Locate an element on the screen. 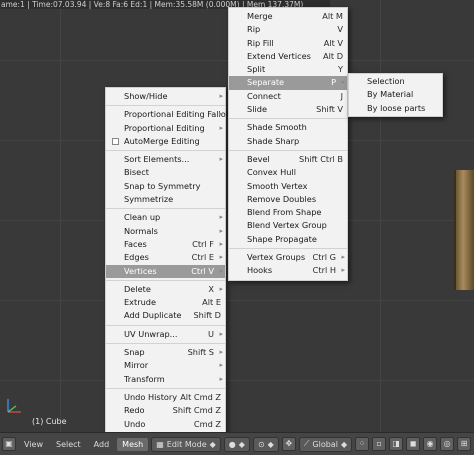 Image resolution: width=474 pixels, height=455 pixels. vertices-menu-item-separate: Separate P ▸ is located at coordinates (288, 83).